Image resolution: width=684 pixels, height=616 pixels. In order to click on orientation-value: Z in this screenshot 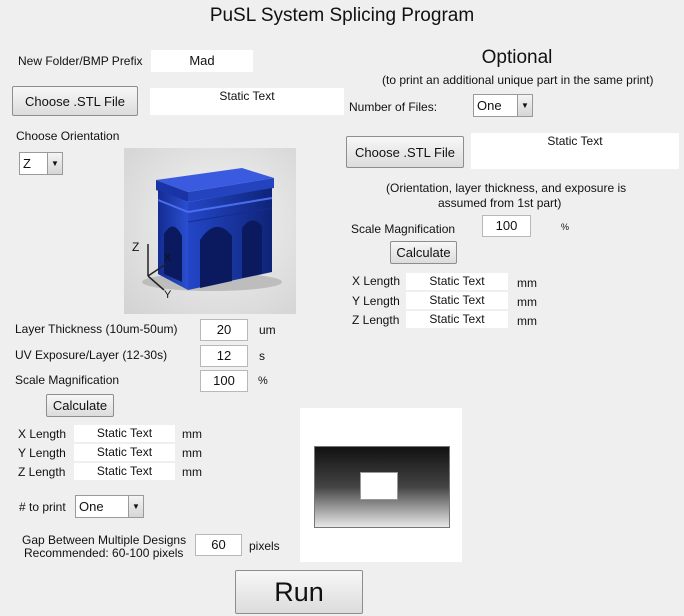, I will do `click(27, 163)`.